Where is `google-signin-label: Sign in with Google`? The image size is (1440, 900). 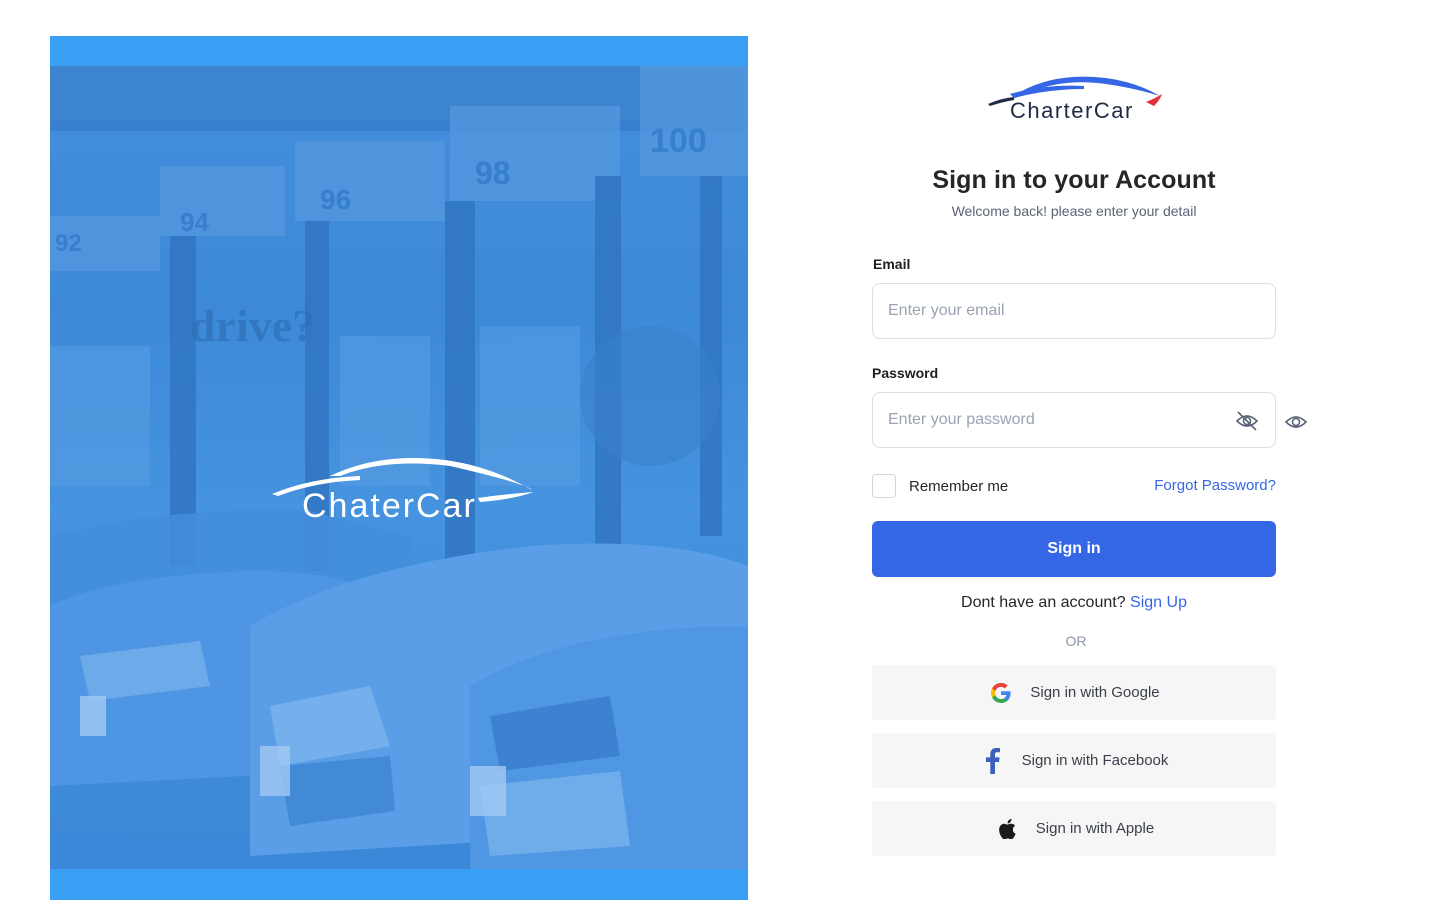
google-signin-label: Sign in with Google is located at coordinates (1095, 692).